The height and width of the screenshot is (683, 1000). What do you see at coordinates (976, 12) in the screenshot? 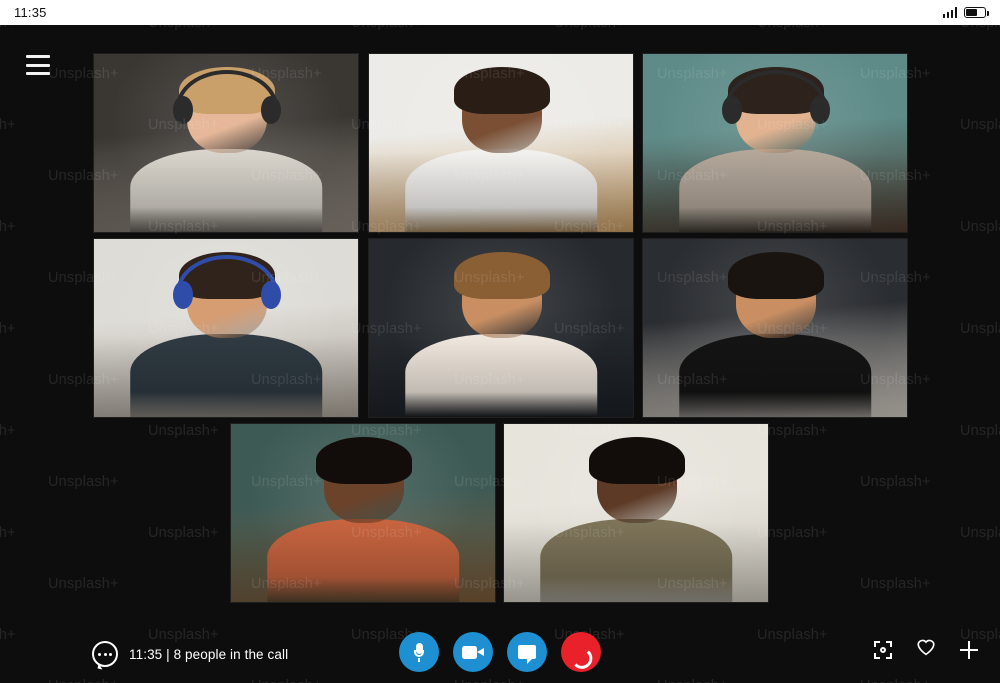
I see `battery-icon` at bounding box center [976, 12].